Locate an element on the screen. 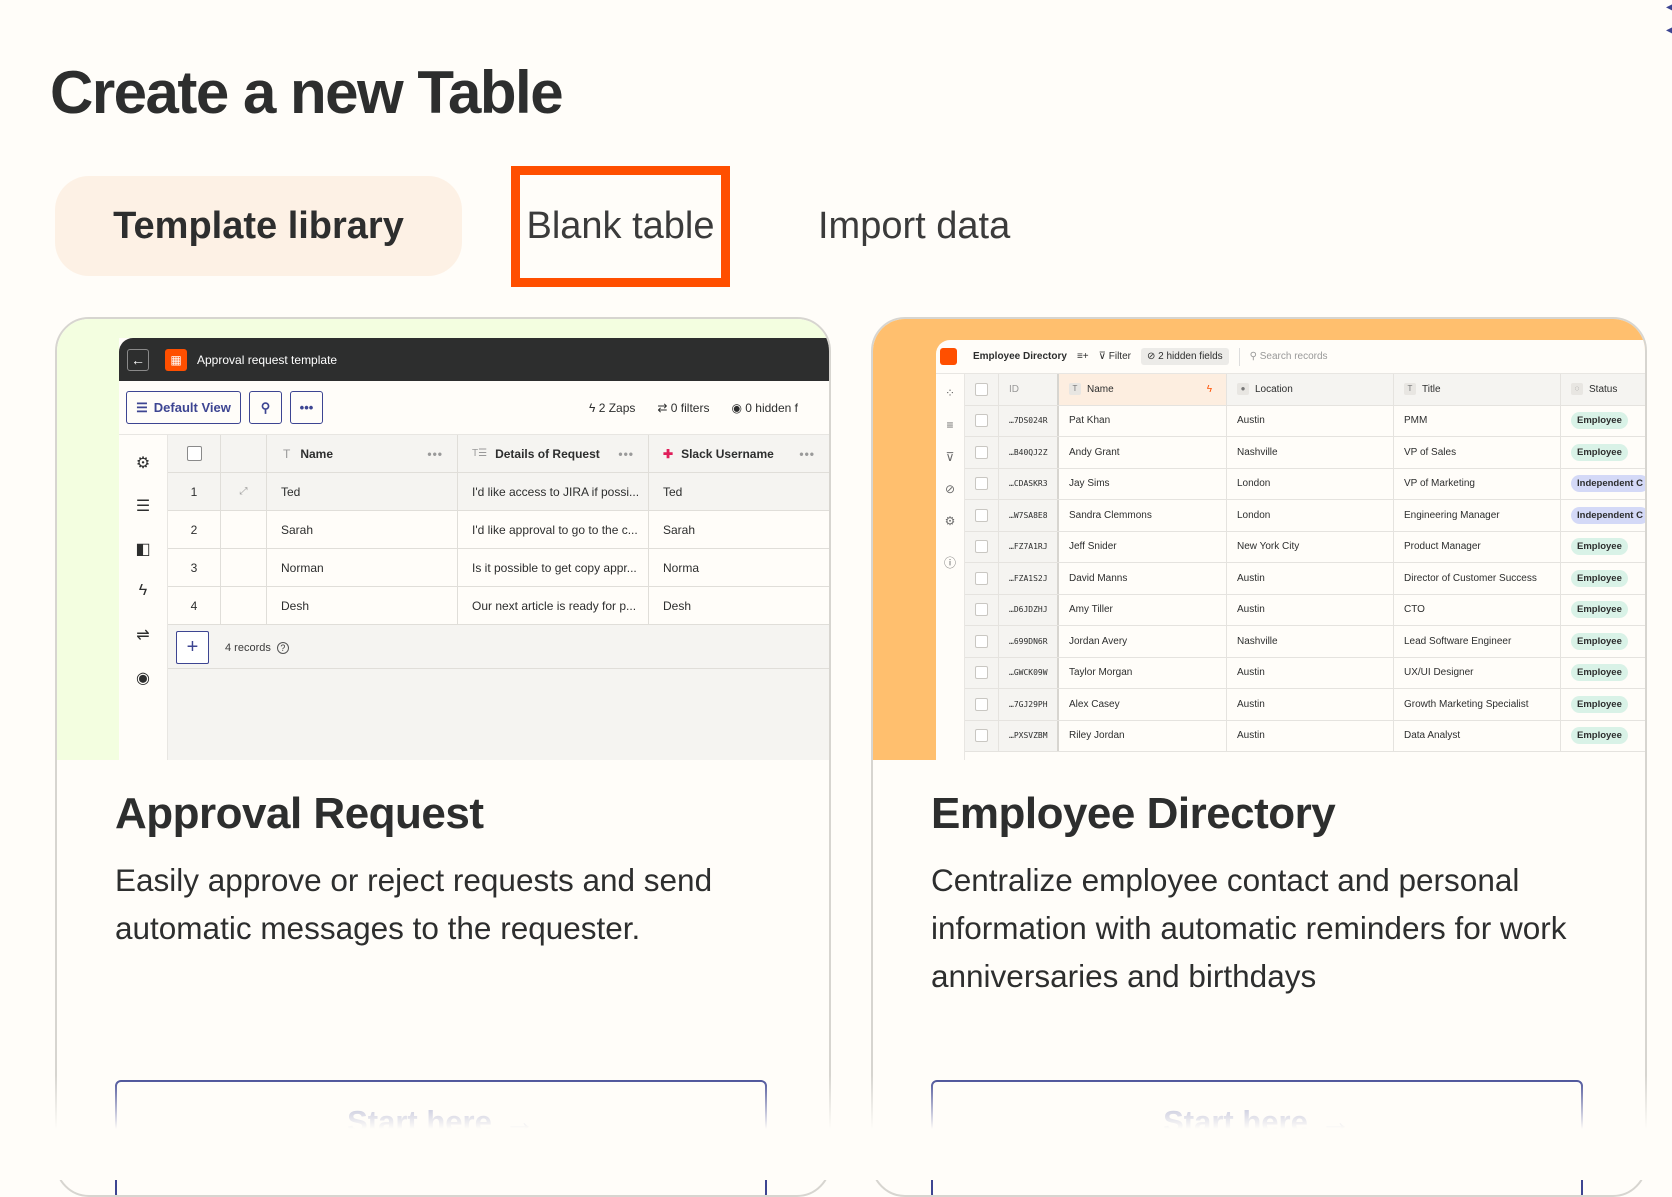 This screenshot has height=1197, width=1672. cell-title: Director of Customer Success is located at coordinates (1477, 578).